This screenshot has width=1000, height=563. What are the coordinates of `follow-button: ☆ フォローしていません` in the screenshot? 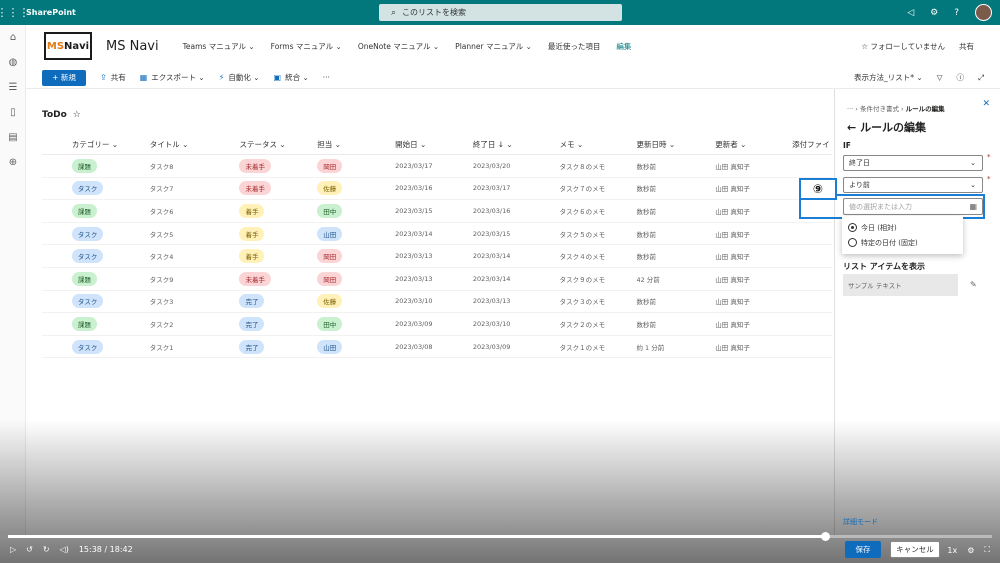 It's located at (903, 46).